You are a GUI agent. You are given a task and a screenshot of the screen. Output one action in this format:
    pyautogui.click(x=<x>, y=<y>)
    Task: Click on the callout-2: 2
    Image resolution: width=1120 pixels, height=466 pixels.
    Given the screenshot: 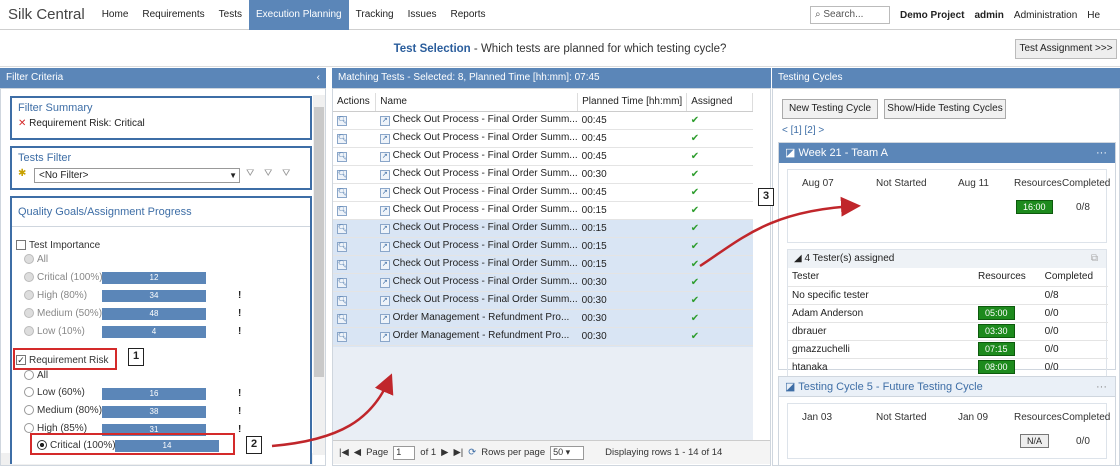 What is the action you would take?
    pyautogui.click(x=254, y=445)
    